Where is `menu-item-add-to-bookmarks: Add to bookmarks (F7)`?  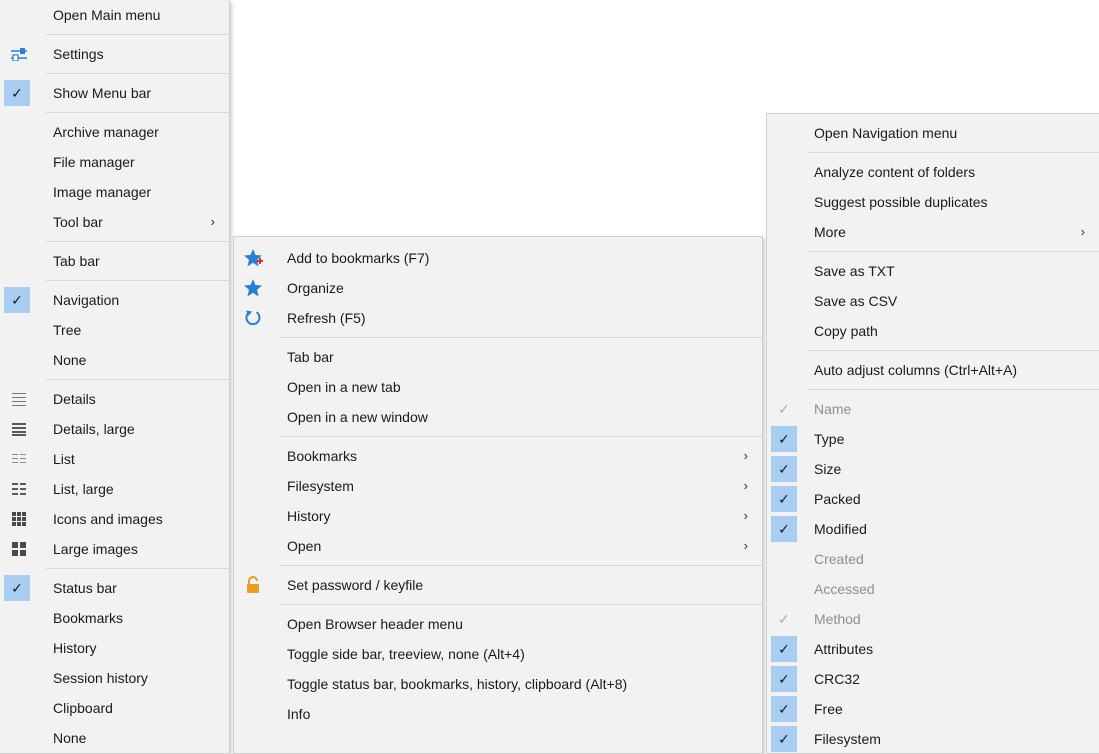
menu-item-add-to-bookmarks: Add to bookmarks (F7) is located at coordinates (498, 258).